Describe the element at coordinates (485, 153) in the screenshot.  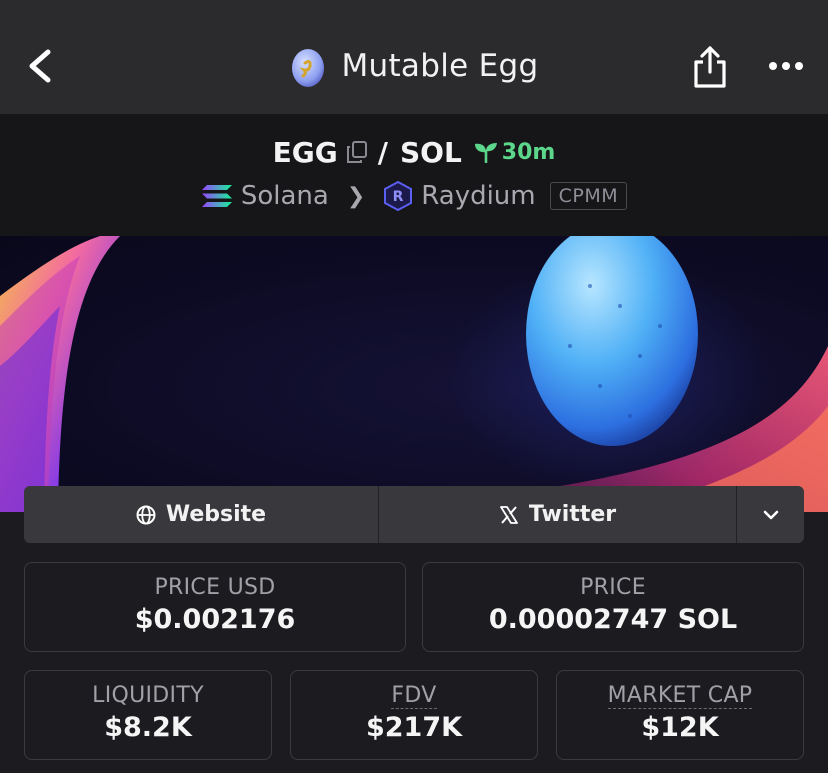
I see `sprout-icon` at that location.